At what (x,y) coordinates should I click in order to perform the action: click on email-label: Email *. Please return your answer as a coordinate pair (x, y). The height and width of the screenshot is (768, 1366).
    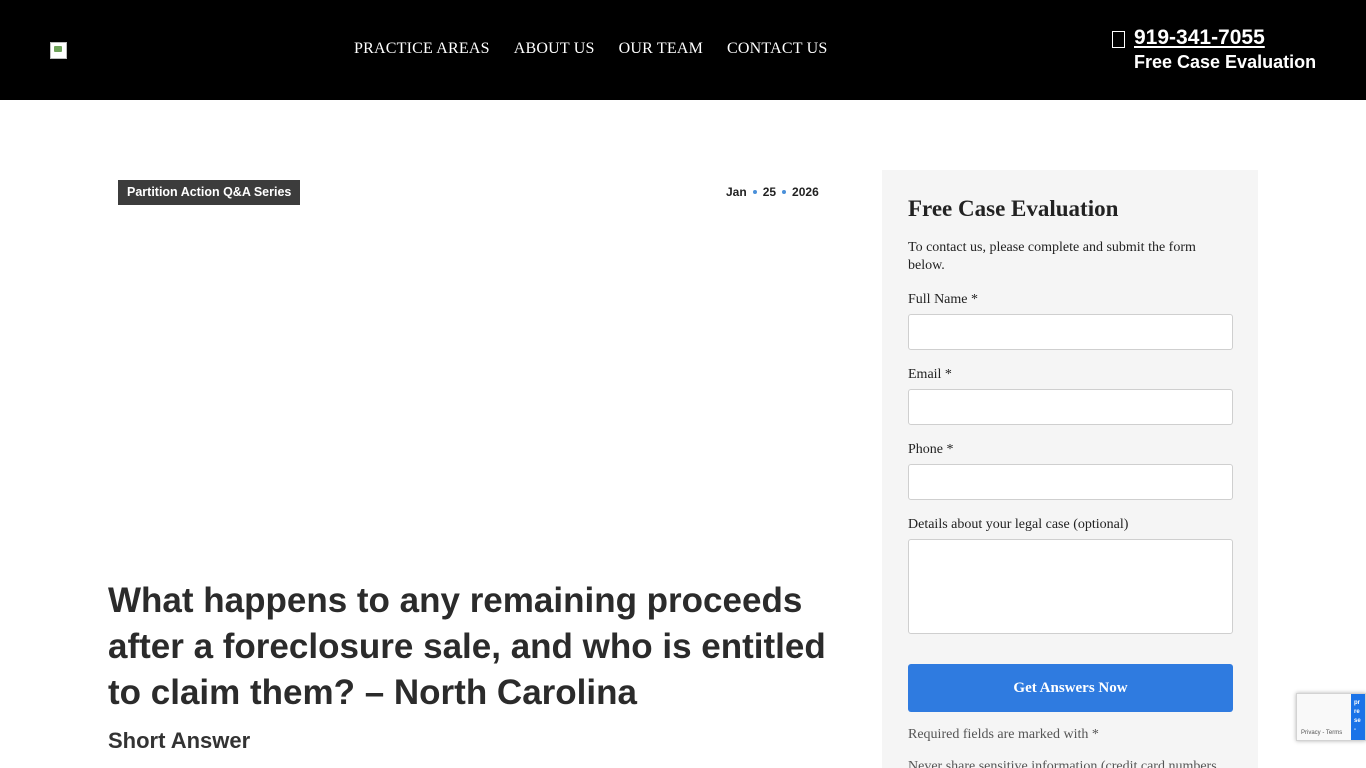
    Looking at the image, I should click on (930, 374).